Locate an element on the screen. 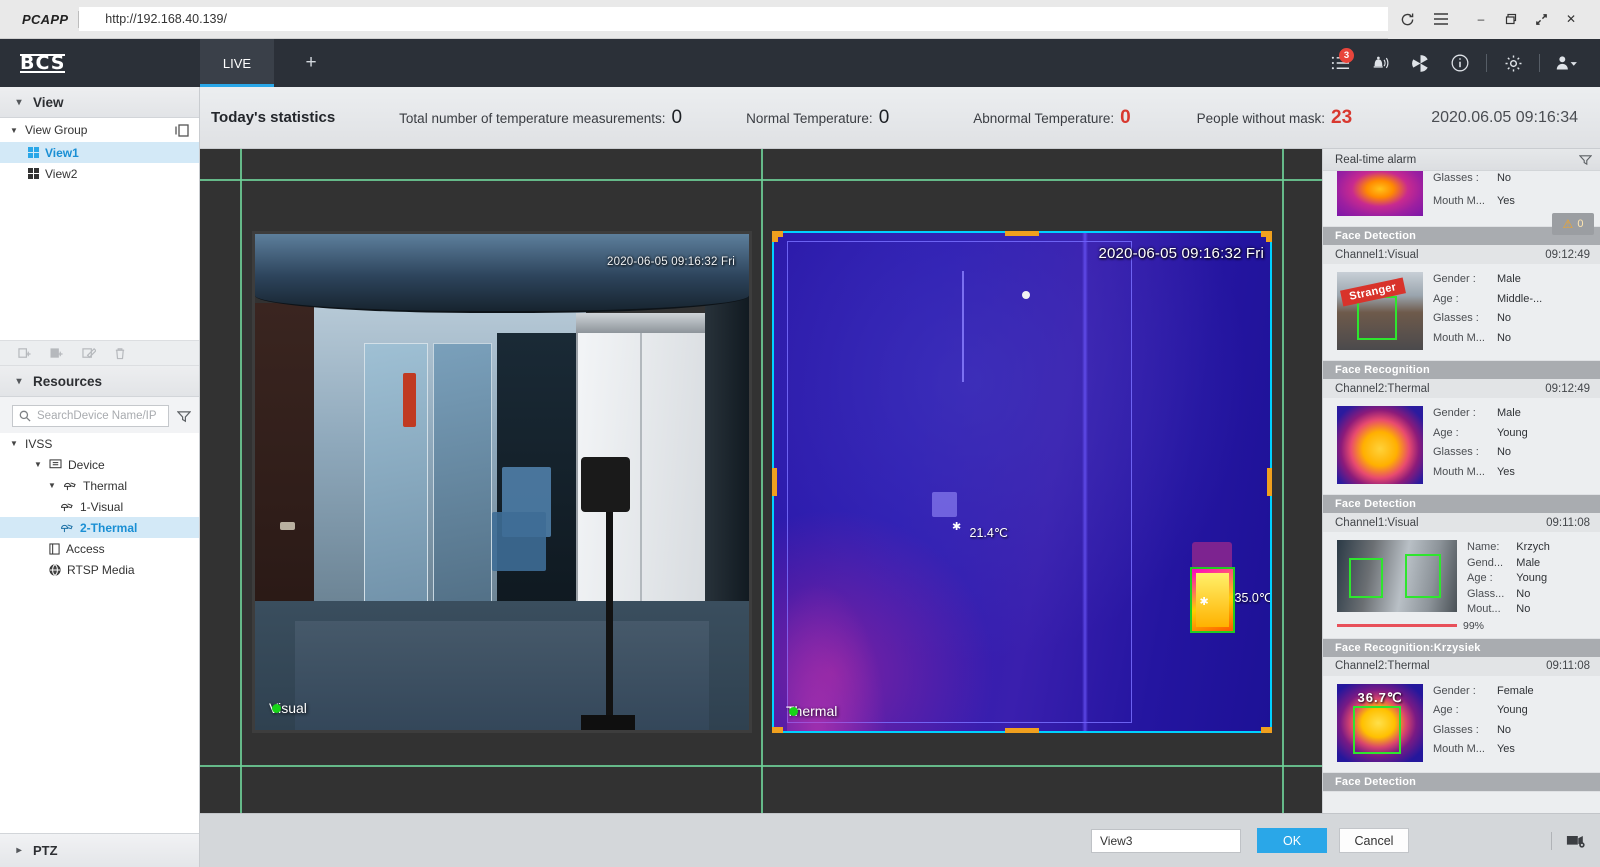 This screenshot has width=1600, height=867. resize-handle-right is located at coordinates (1269, 482).